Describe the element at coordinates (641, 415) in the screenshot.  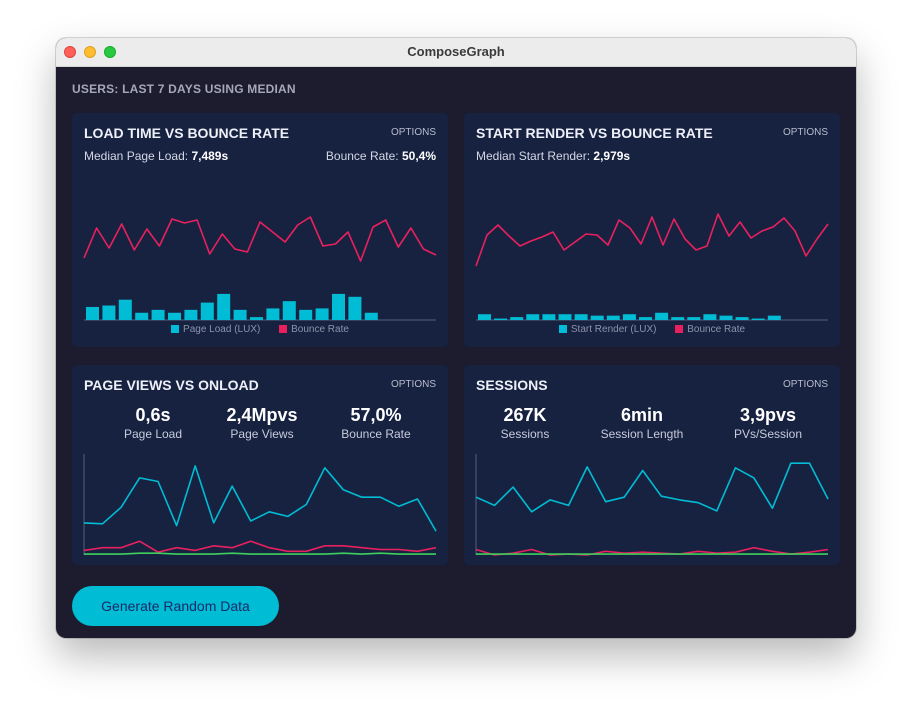
I see `stat-value: 6min` at that location.